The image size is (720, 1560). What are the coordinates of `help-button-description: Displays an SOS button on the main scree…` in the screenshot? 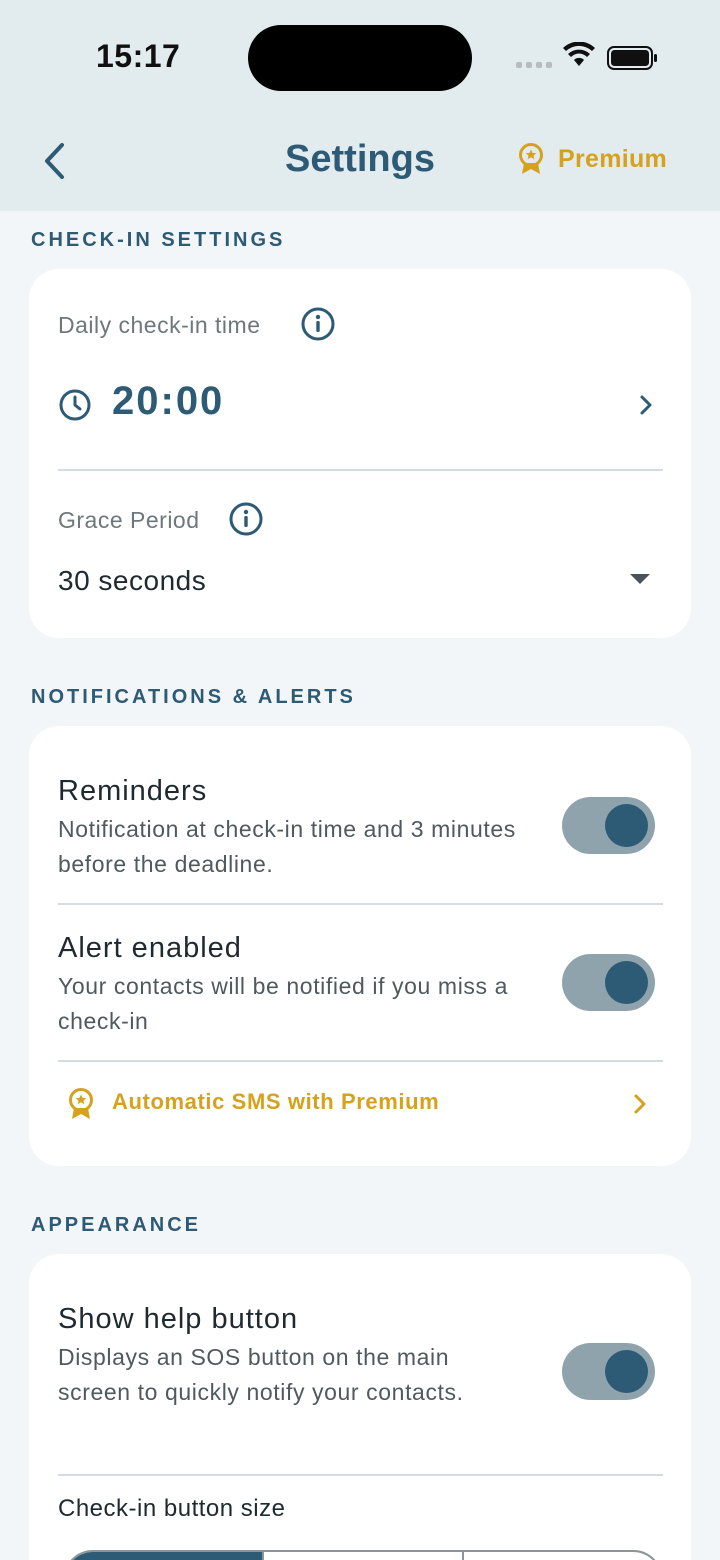 It's located at (261, 1374).